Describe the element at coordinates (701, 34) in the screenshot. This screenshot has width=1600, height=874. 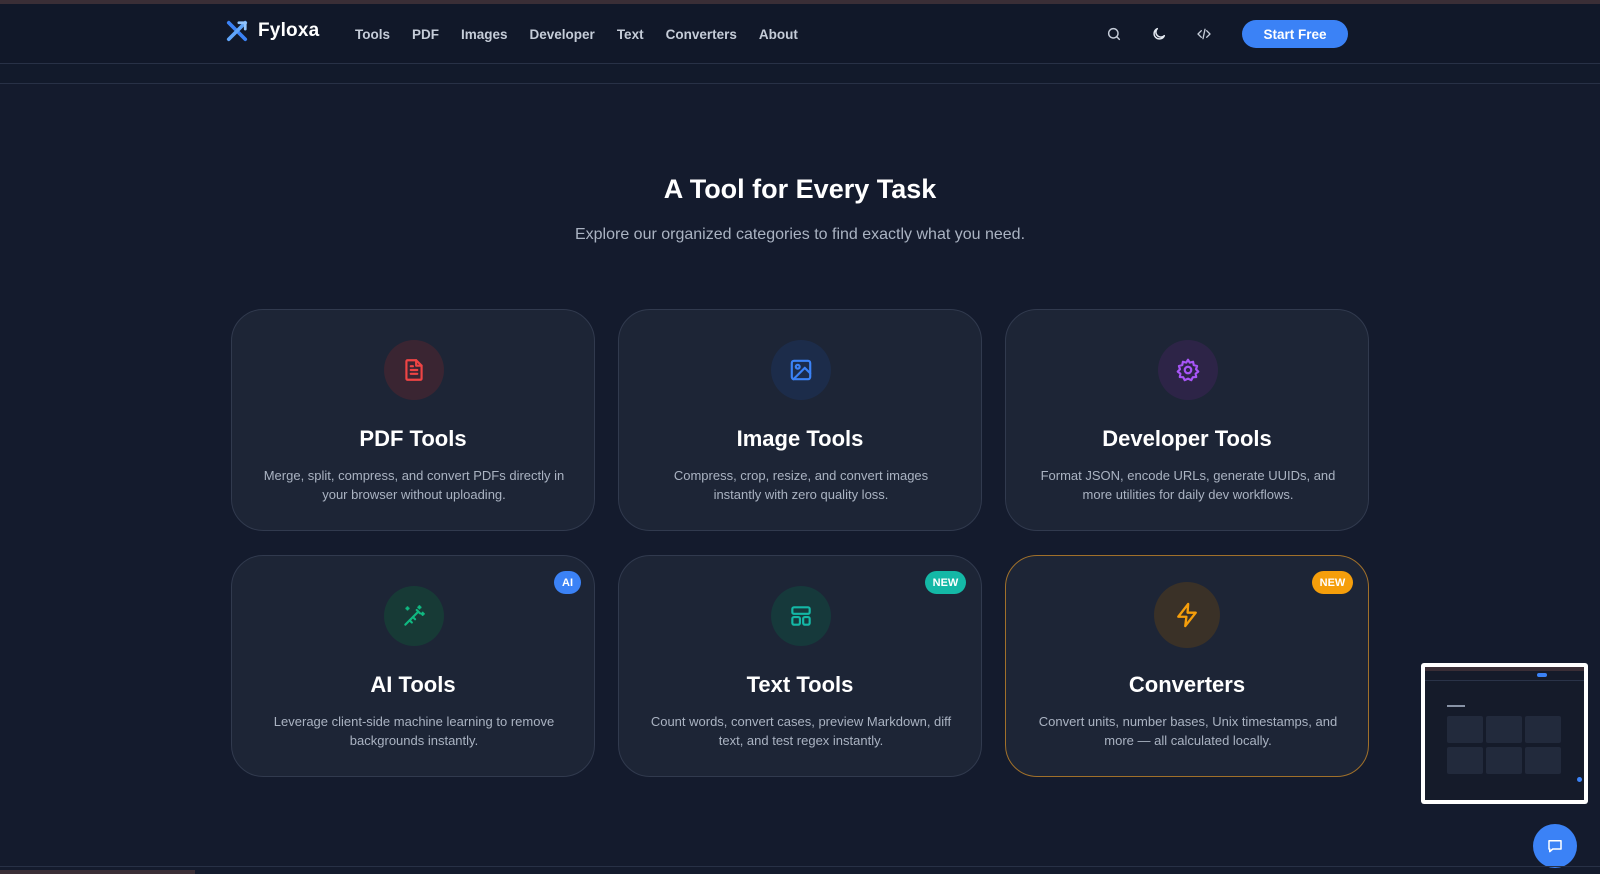
I see `nav-link-converters: Converters` at that location.